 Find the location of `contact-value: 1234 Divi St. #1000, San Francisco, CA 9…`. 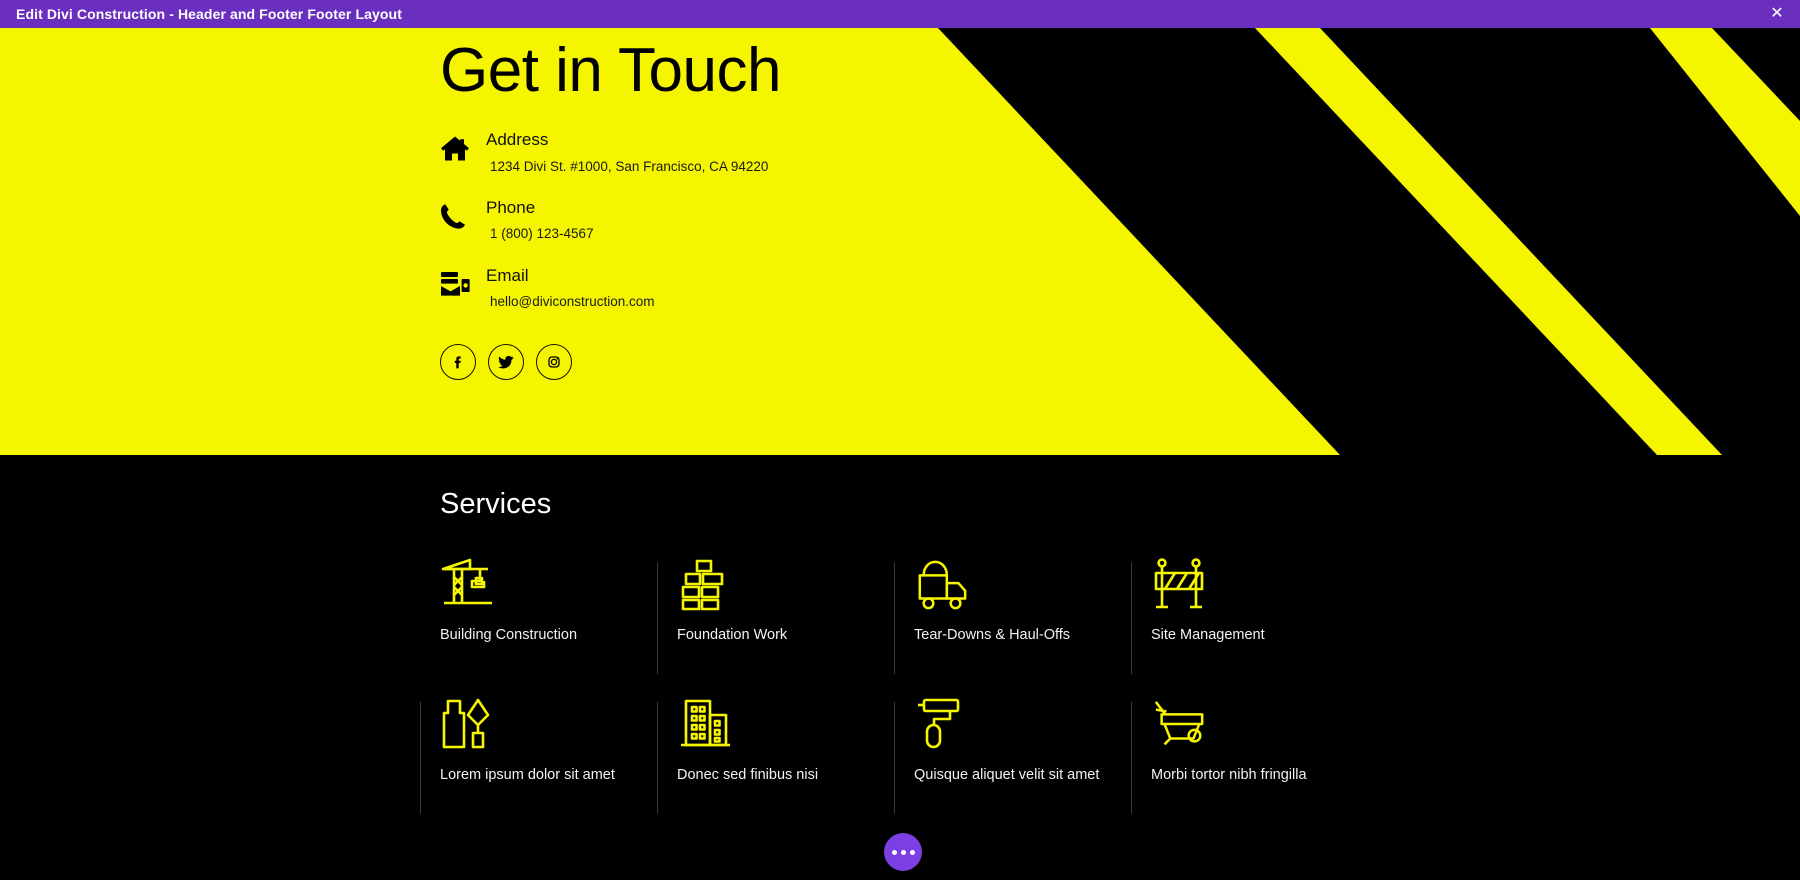

contact-value: 1234 Divi St. #1000, San Francisco, CA 9… is located at coordinates (629, 166).